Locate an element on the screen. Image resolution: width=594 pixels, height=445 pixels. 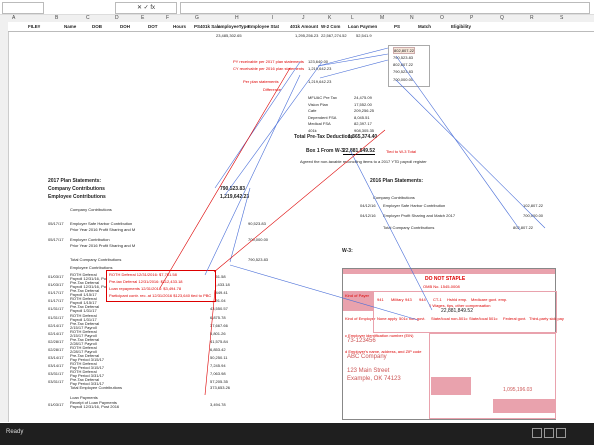
status-bar: Ready is located at coordinates (297, 434).